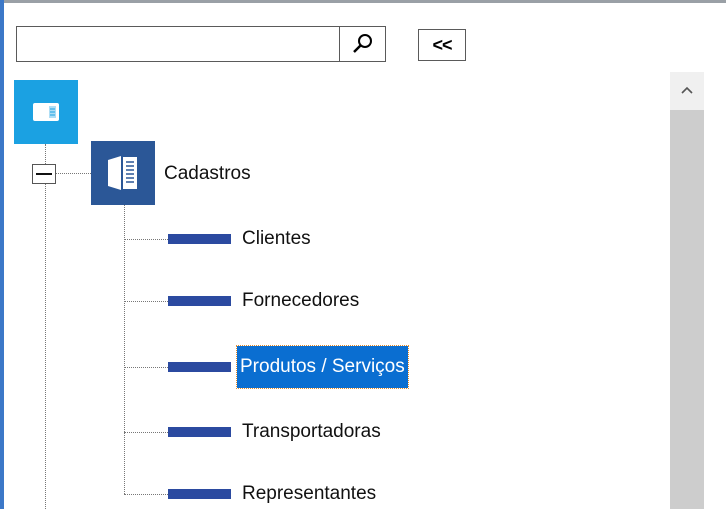  I want to click on scroll-up-button, so click(687, 90).